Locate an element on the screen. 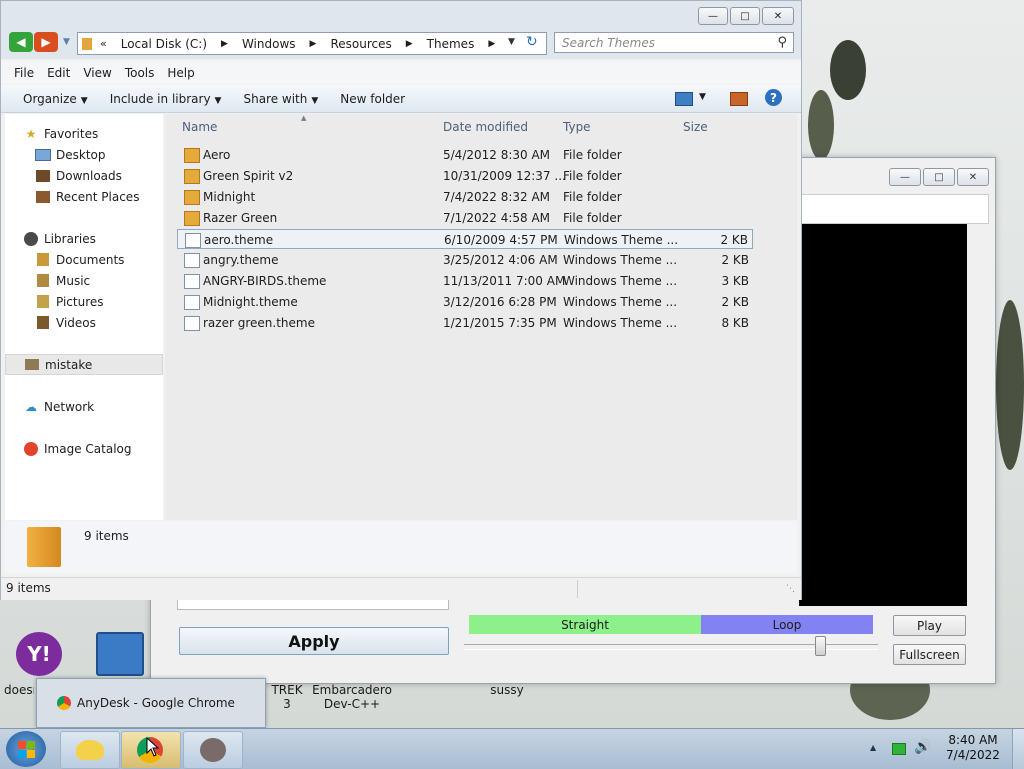  breadcrumb-item: Windows is located at coordinates (269, 44).